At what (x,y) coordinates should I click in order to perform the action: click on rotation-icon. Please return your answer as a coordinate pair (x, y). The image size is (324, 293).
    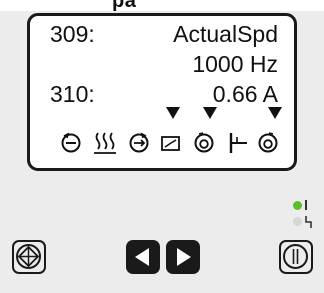
    Looking at the image, I should click on (204, 142).